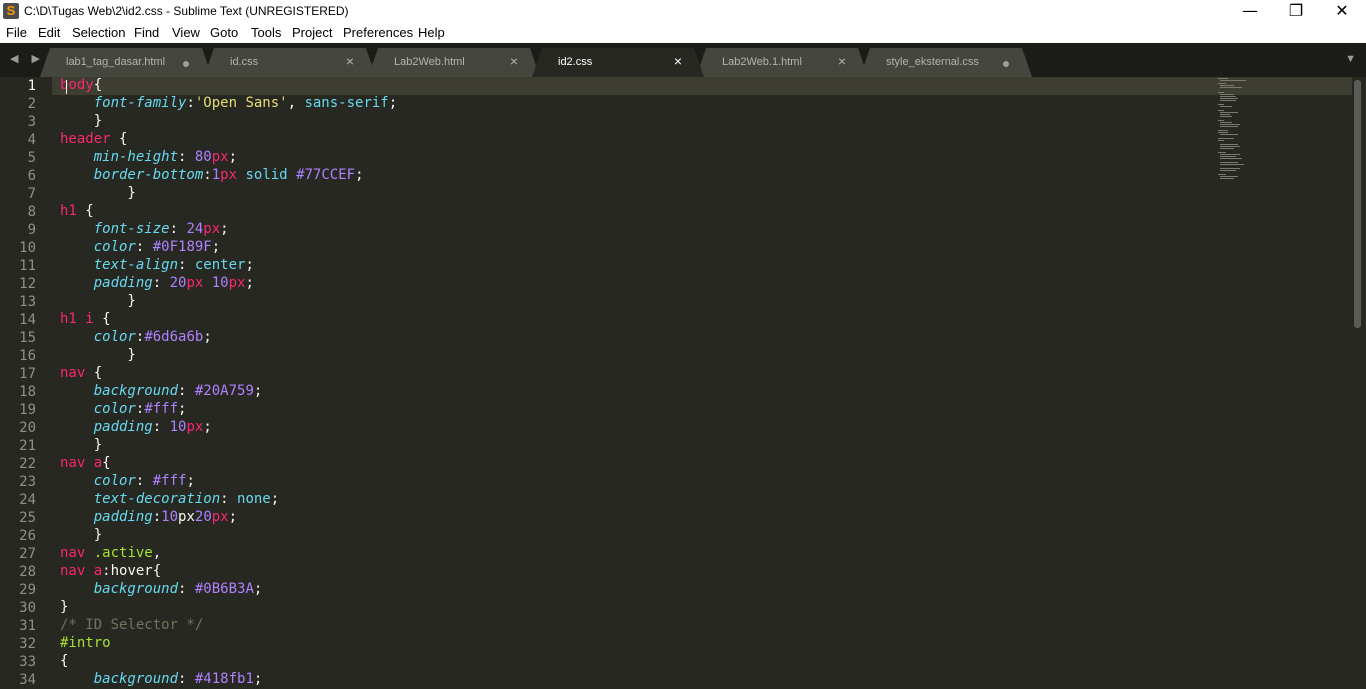  I want to click on line-number: 17, so click(18, 374).